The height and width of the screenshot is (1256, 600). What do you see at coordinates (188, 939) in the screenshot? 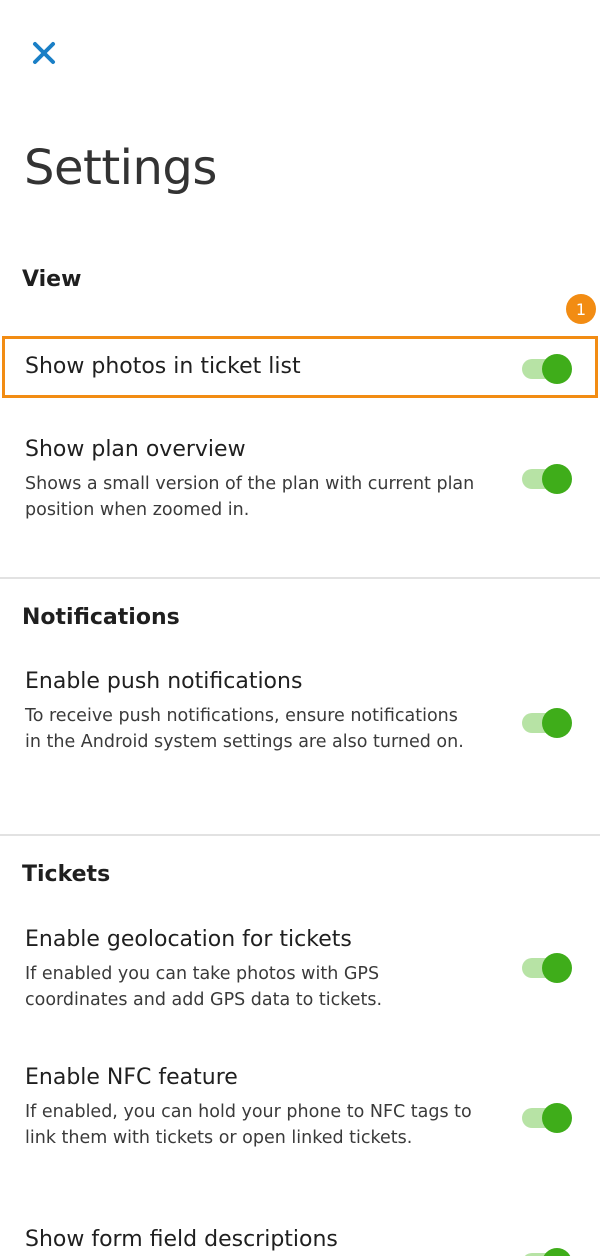
I see `setting-title: Enable geolocation for tickets` at bounding box center [188, 939].